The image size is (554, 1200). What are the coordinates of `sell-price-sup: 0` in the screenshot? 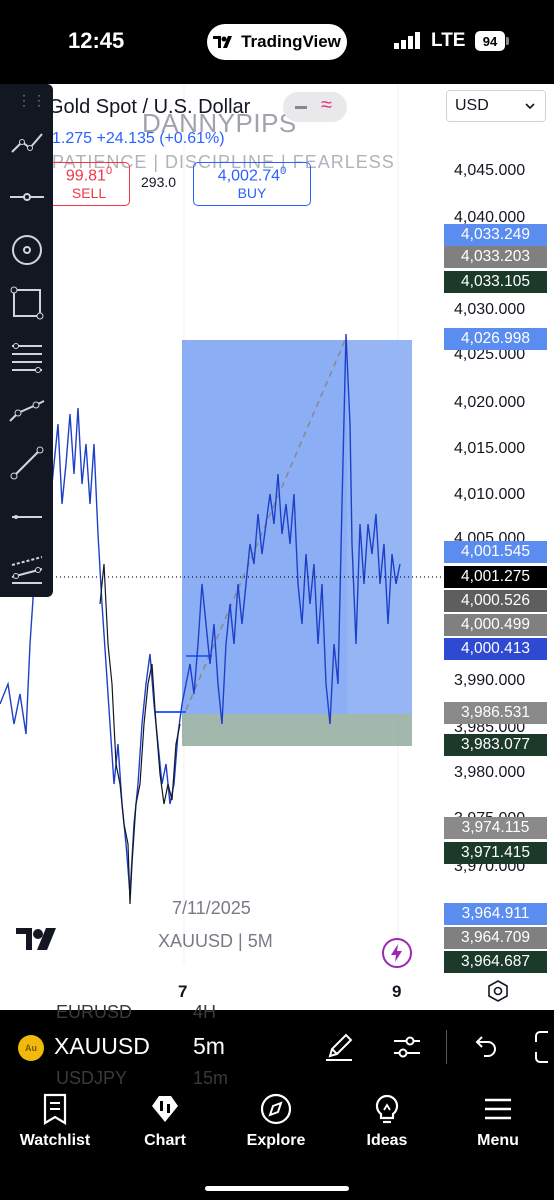 It's located at (109, 171).